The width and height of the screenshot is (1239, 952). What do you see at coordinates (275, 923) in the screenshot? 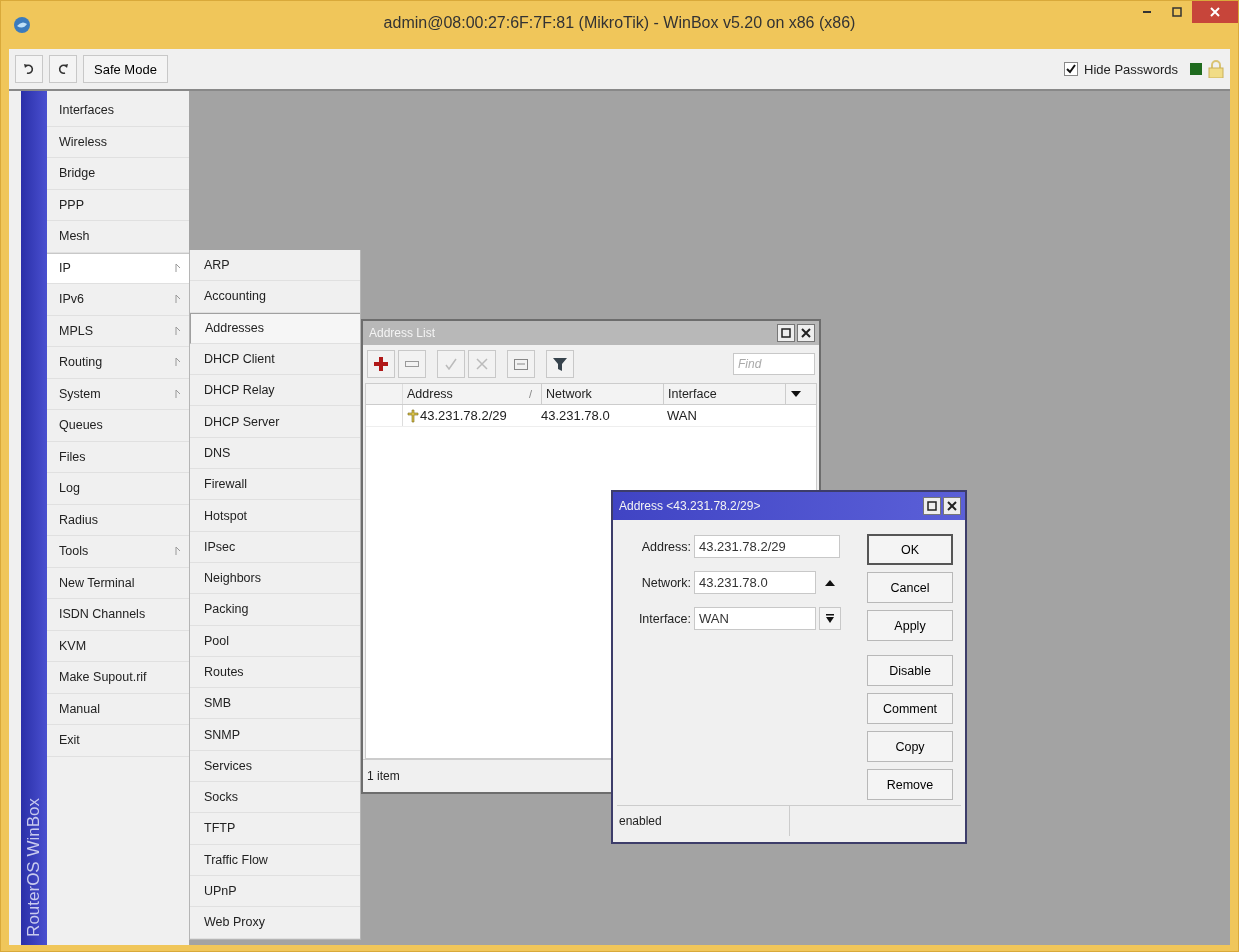
I see `submenu-item: Web Proxy` at bounding box center [275, 923].